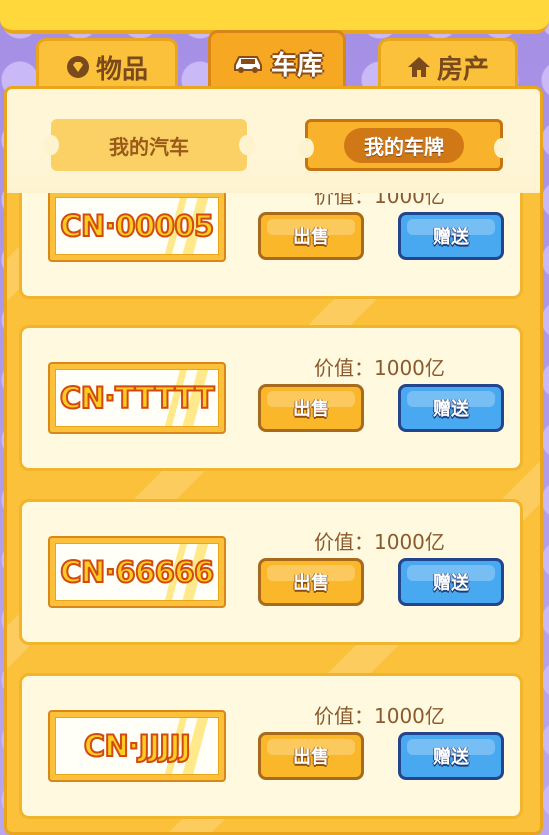 This screenshot has width=549, height=835. I want to click on plate-number: CN·66666, so click(137, 572).